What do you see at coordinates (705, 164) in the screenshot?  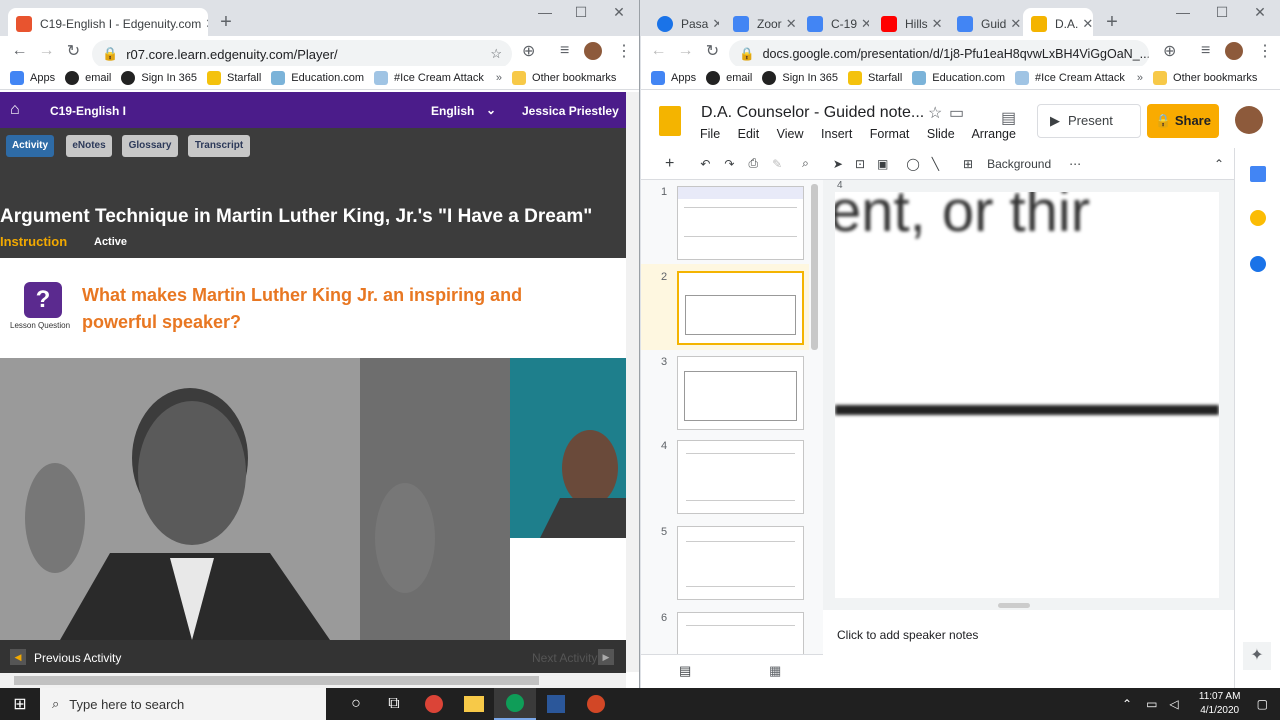 I see `undo-icon: ↶` at bounding box center [705, 164].